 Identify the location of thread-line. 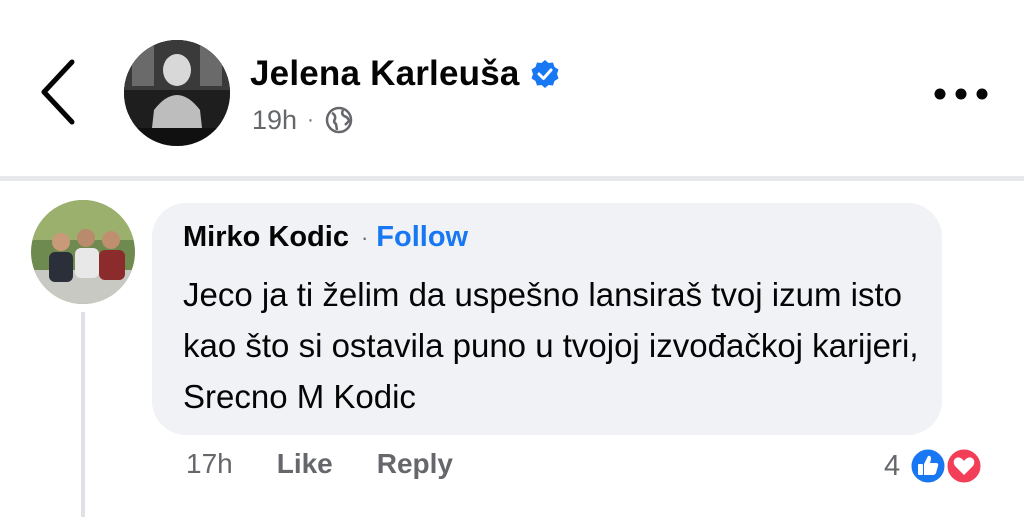
(83, 414).